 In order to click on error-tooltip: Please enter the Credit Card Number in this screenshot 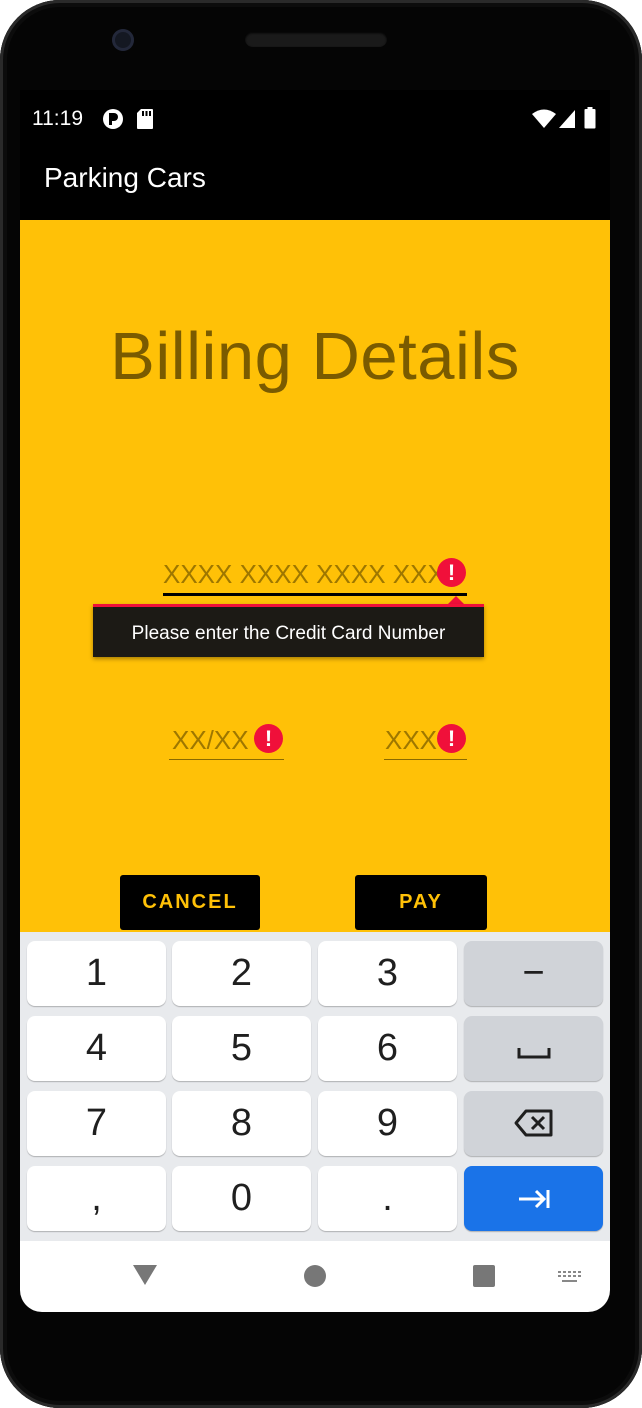, I will do `click(288, 630)`.